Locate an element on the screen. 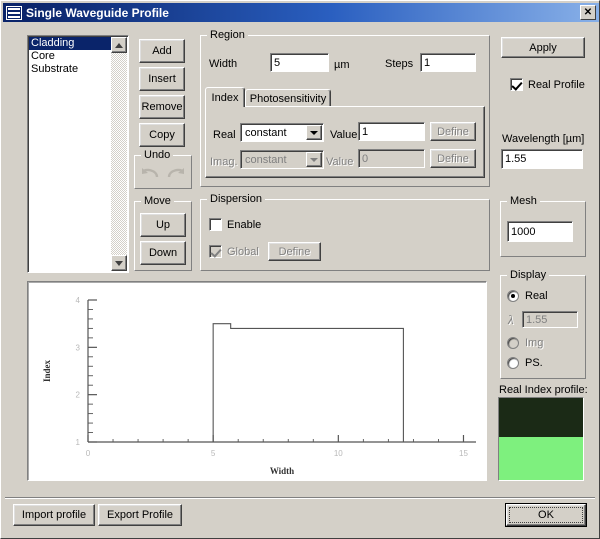 The image size is (600, 539). display-group-label: Display is located at coordinates (528, 275).